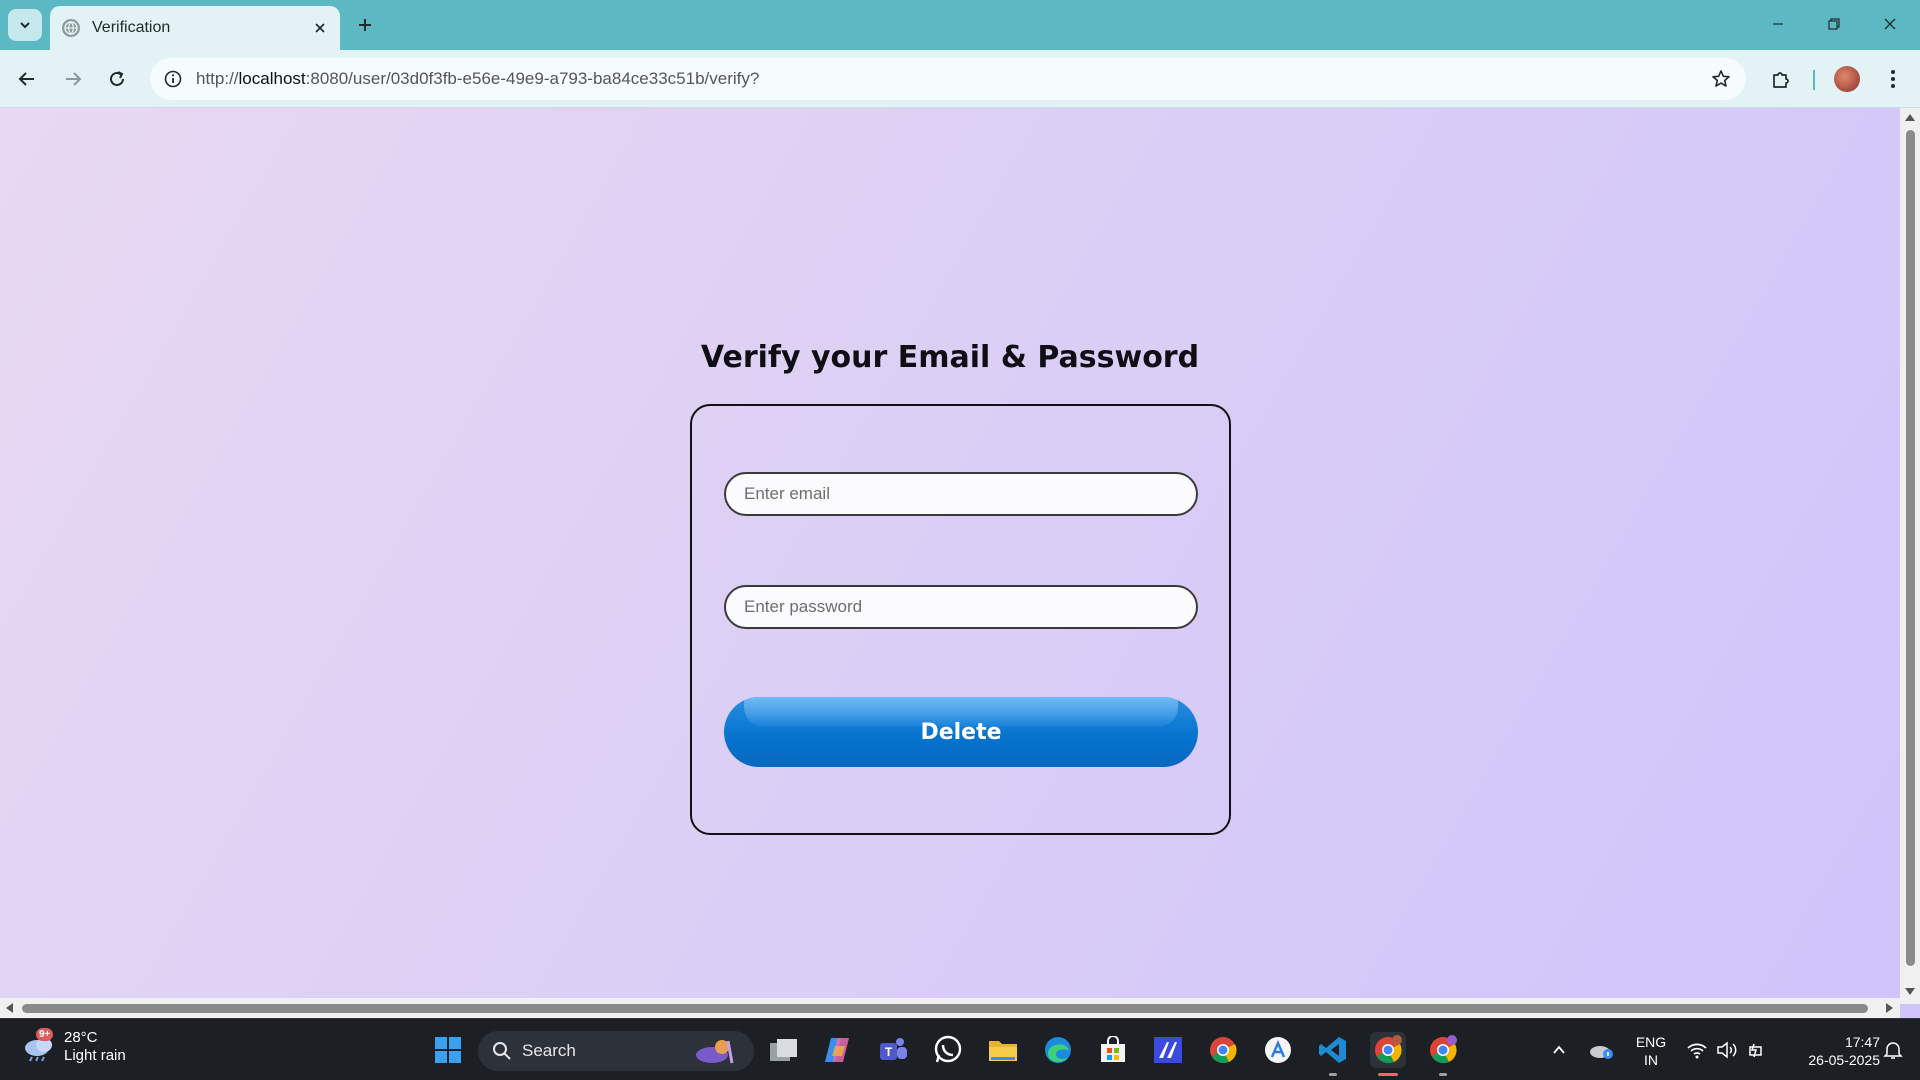 The height and width of the screenshot is (1080, 1920). I want to click on language-code: ENG, so click(1651, 1042).